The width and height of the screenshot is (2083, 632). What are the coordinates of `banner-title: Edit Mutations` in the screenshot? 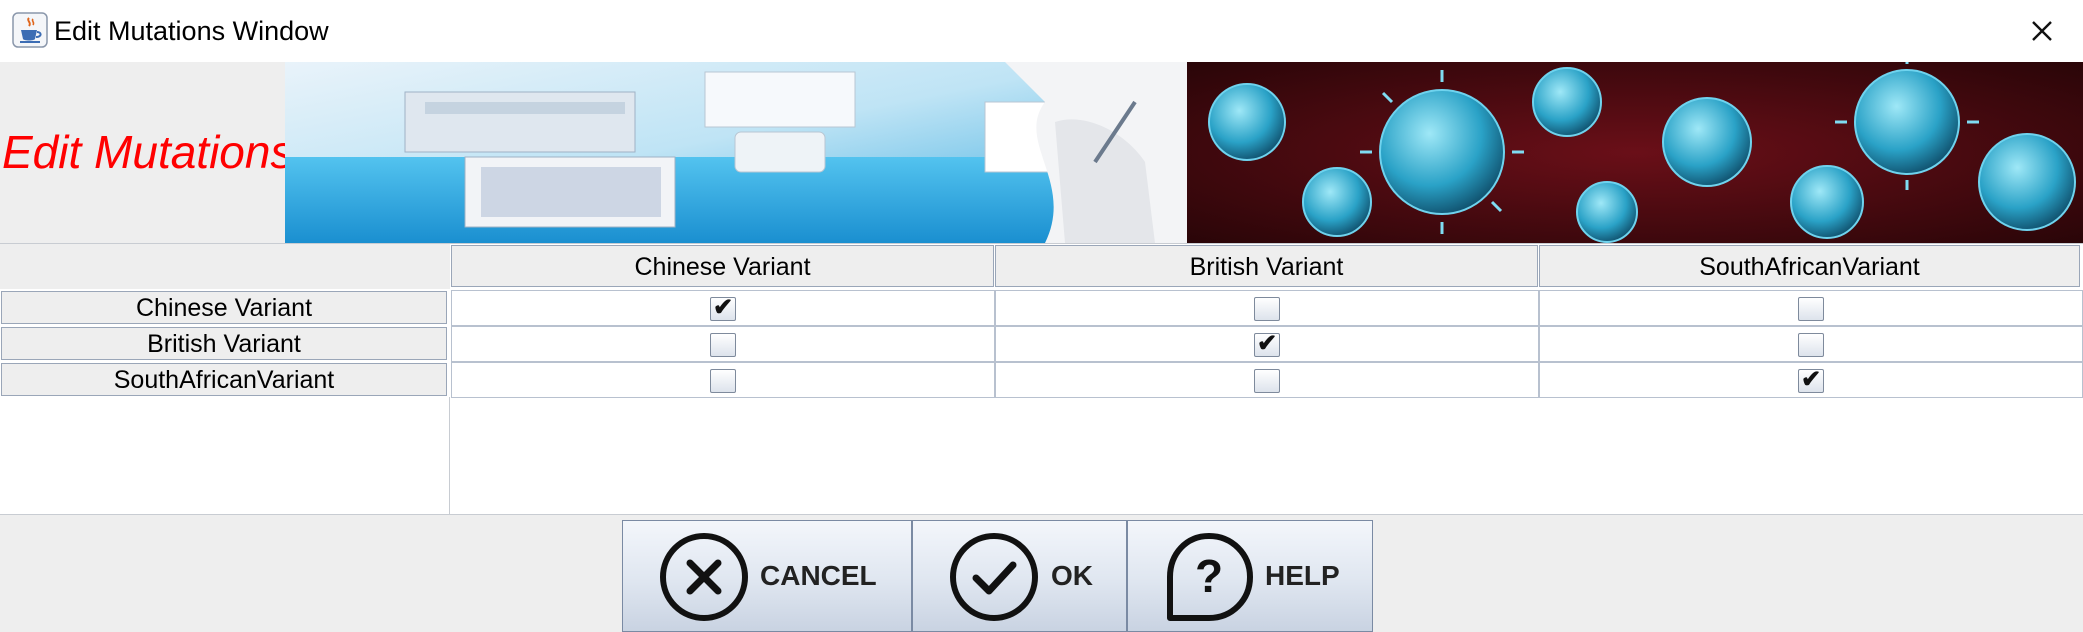 It's located at (148, 152).